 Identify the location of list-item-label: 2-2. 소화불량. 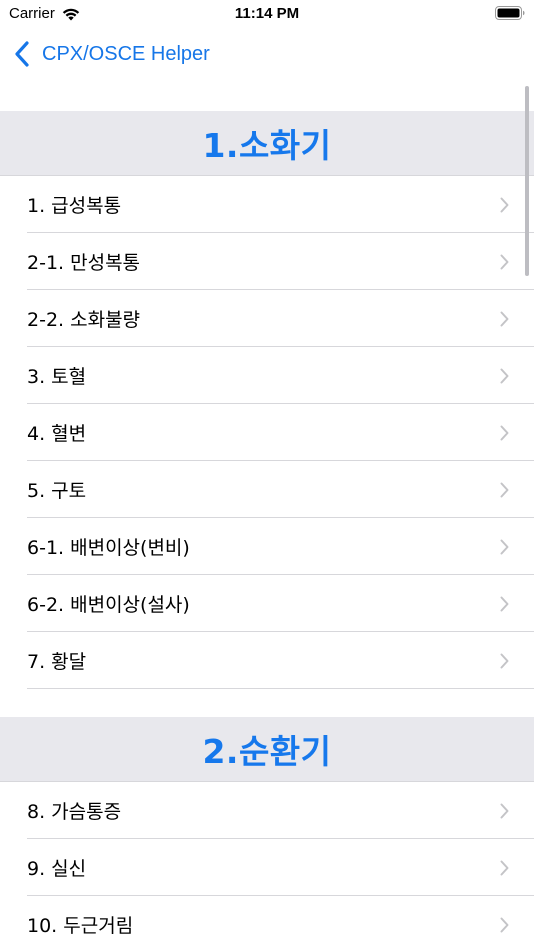
(84, 320).